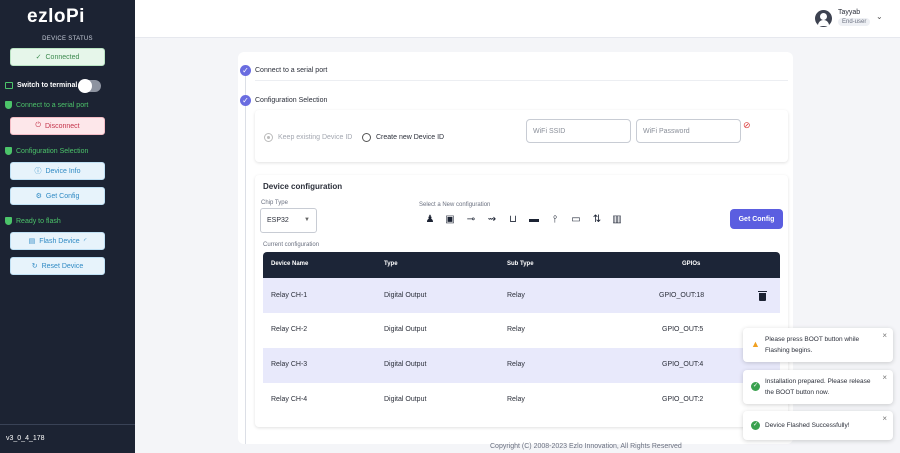 Image resolution: width=900 pixels, height=453 pixels. I want to click on keep-existing-label: Keep existing Device ID, so click(315, 137).